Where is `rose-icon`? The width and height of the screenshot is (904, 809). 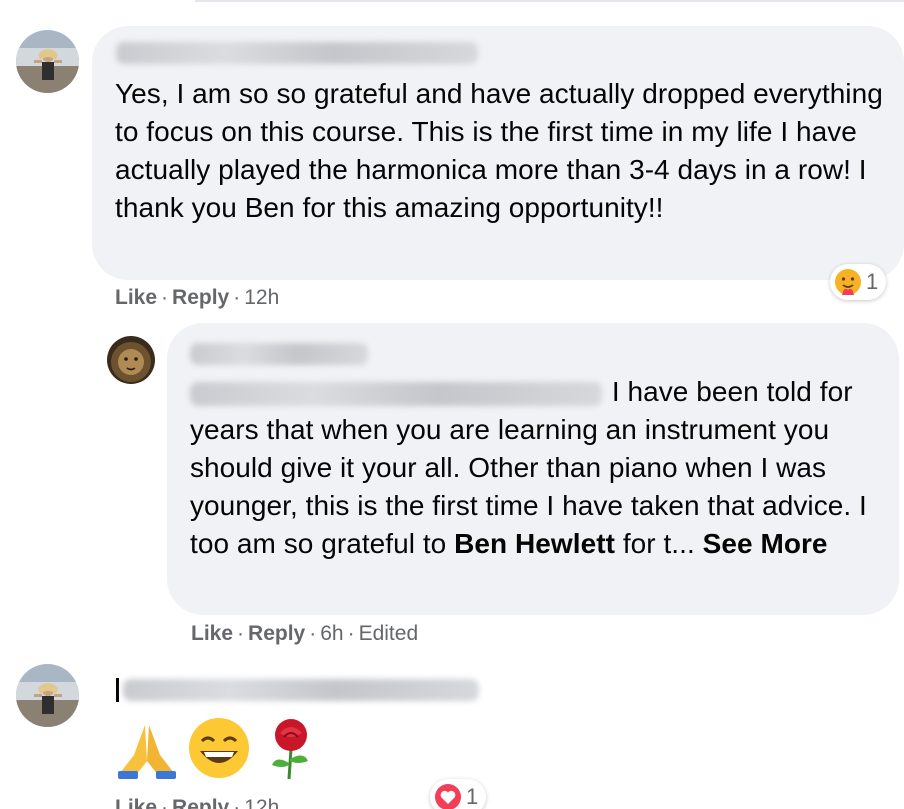
rose-icon is located at coordinates (291, 748).